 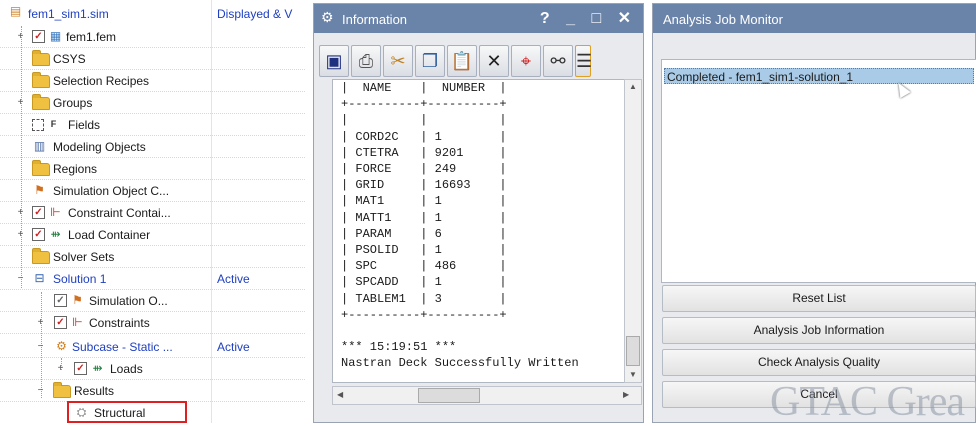 I want to click on tree-item-solution-1: − ⊟ Solution 1 Active, so click(x=152, y=279).